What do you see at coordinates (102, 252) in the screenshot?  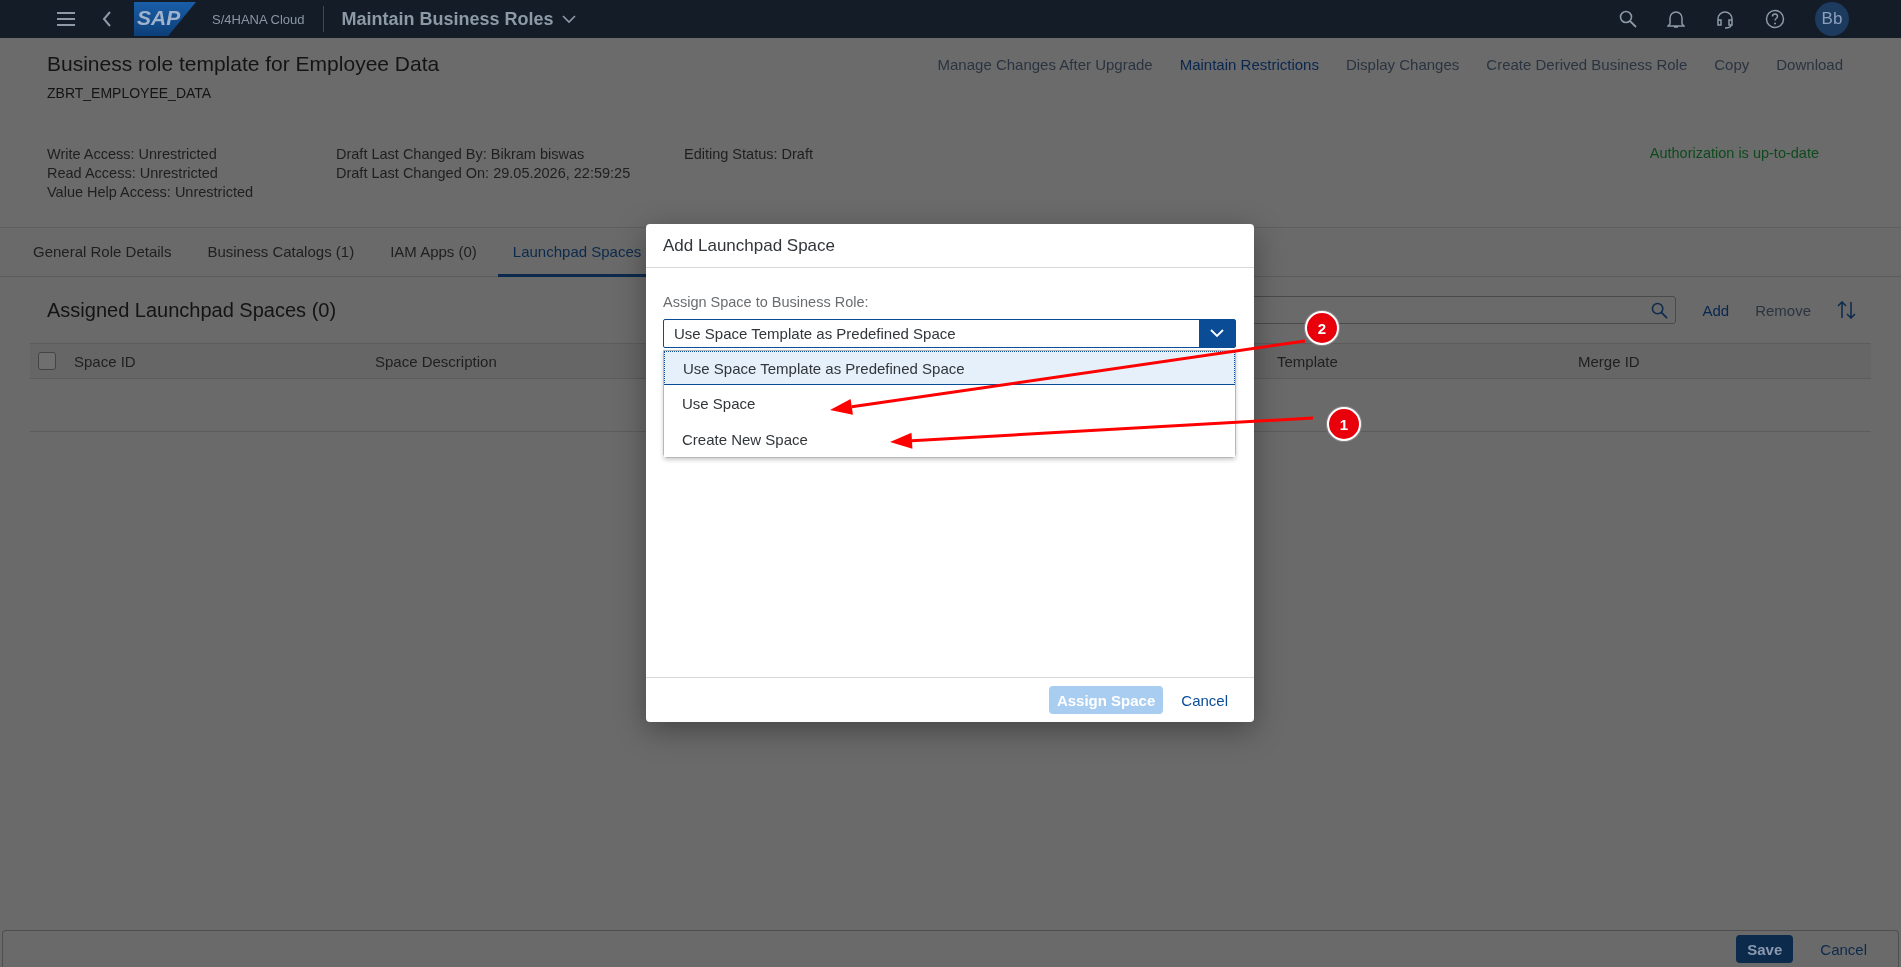 I see `tab: General Role Details` at bounding box center [102, 252].